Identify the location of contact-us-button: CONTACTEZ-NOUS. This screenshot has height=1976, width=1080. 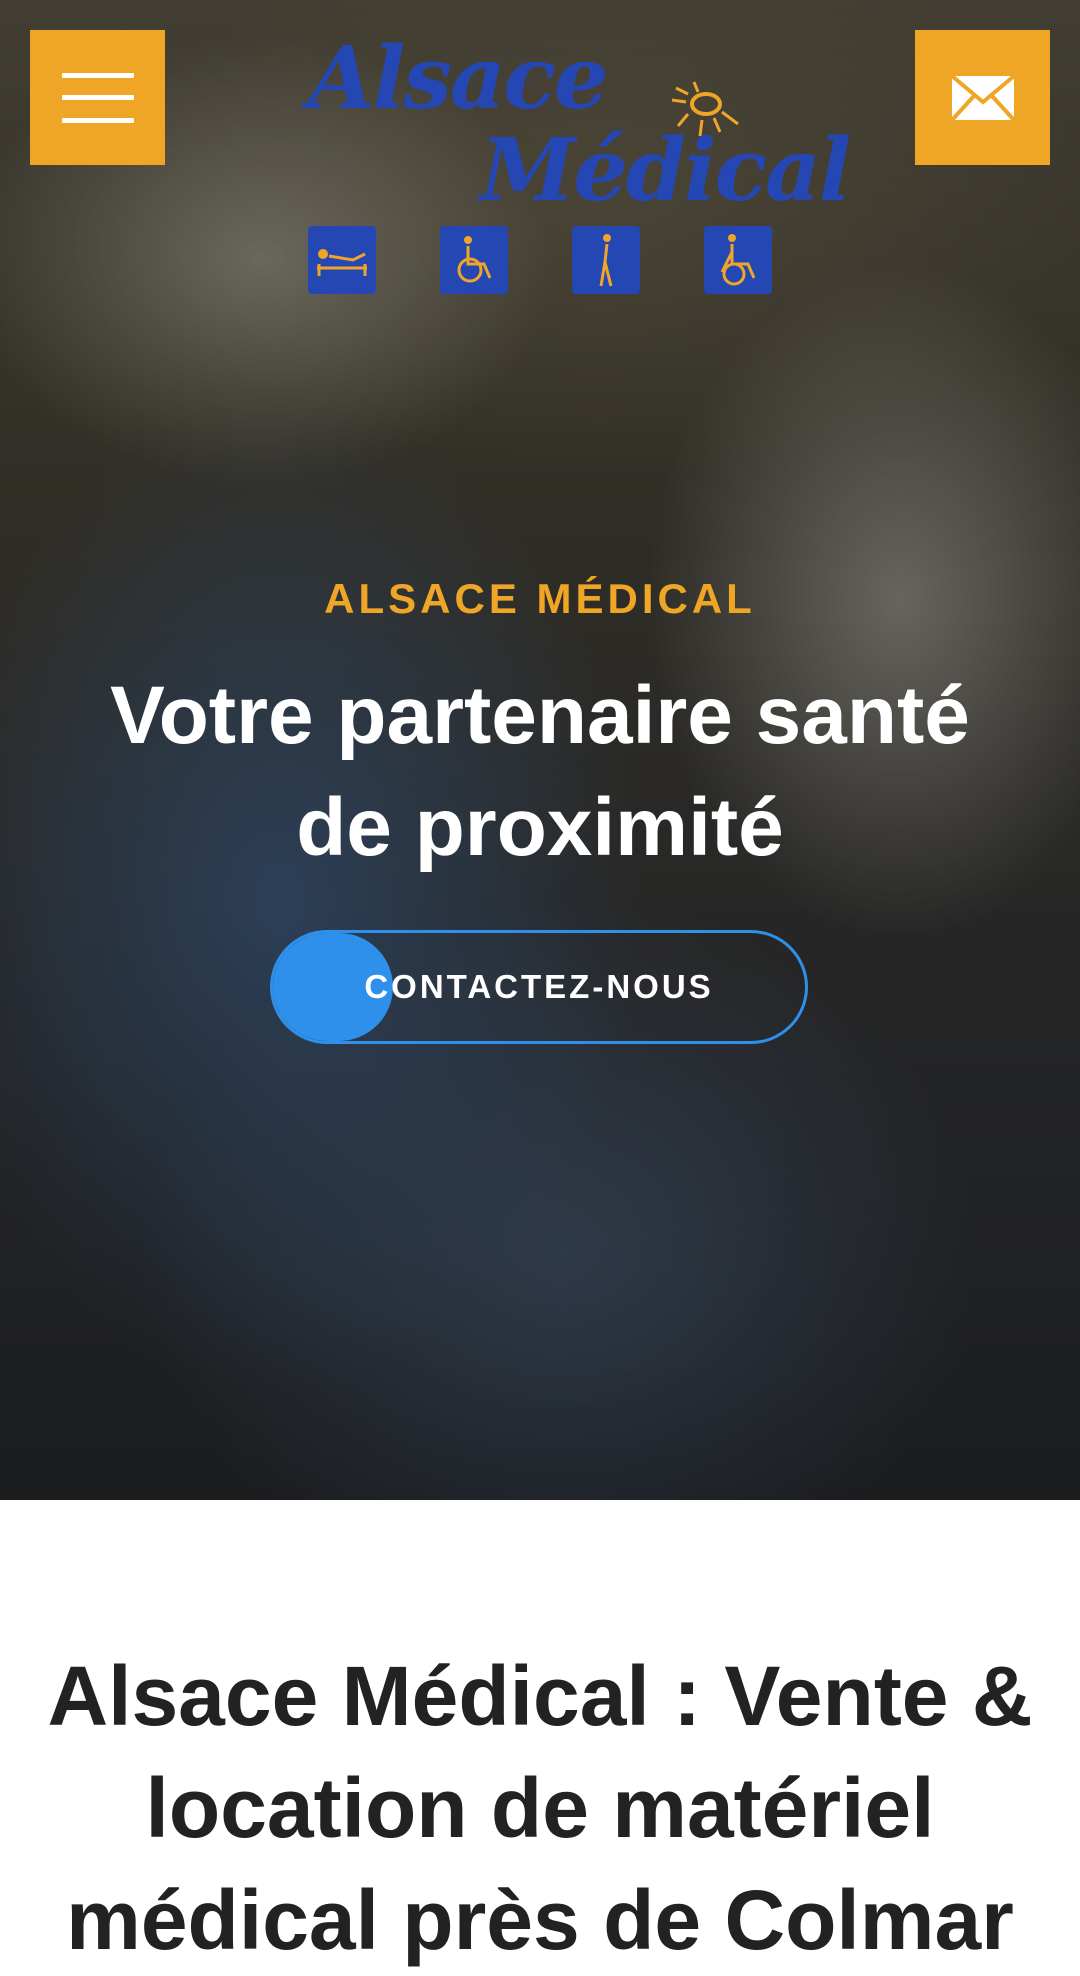
(539, 987).